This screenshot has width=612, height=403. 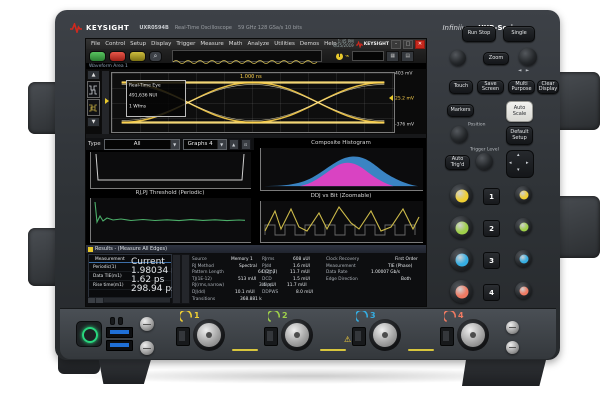 What do you see at coordinates (491, 292) in the screenshot?
I see `ch4-button: 4` at bounding box center [491, 292].